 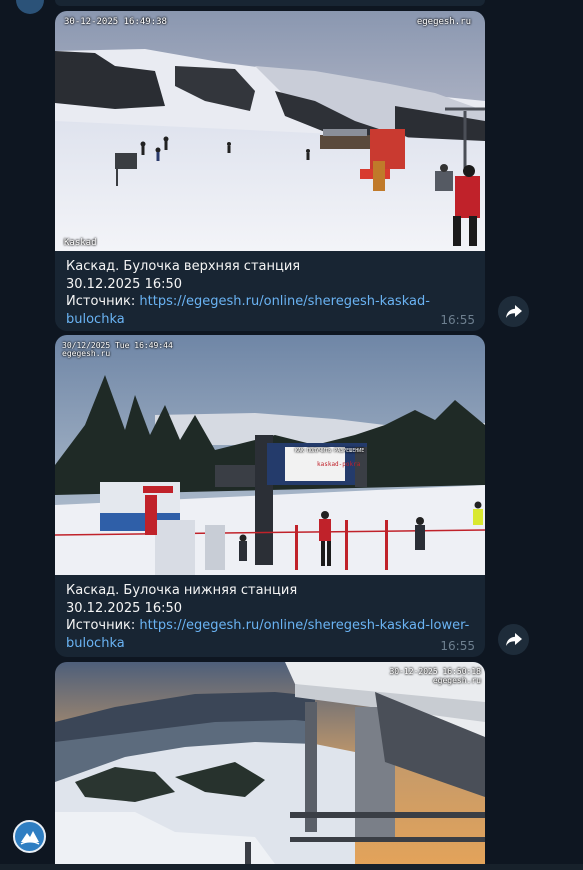 What do you see at coordinates (183, 266) in the screenshot?
I see `message-title: Каскад. Булочка верхняя станция` at bounding box center [183, 266].